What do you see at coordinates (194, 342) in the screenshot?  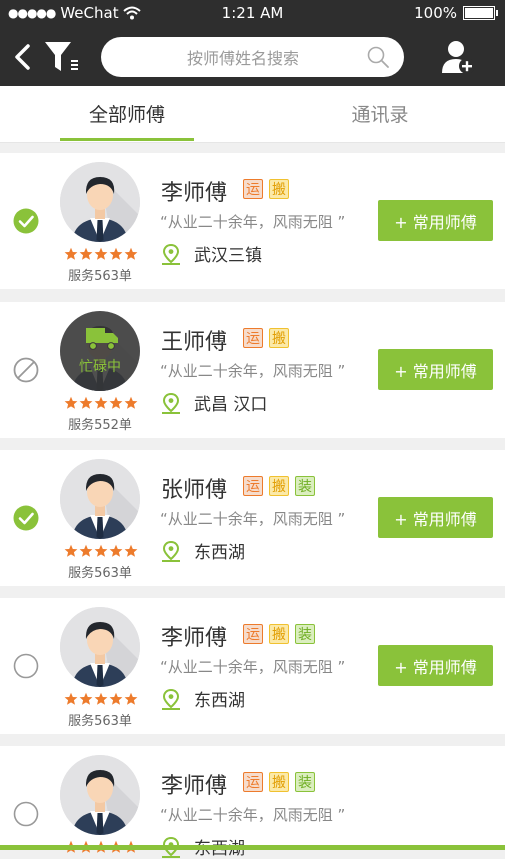 I see `master-name: 王师傅` at bounding box center [194, 342].